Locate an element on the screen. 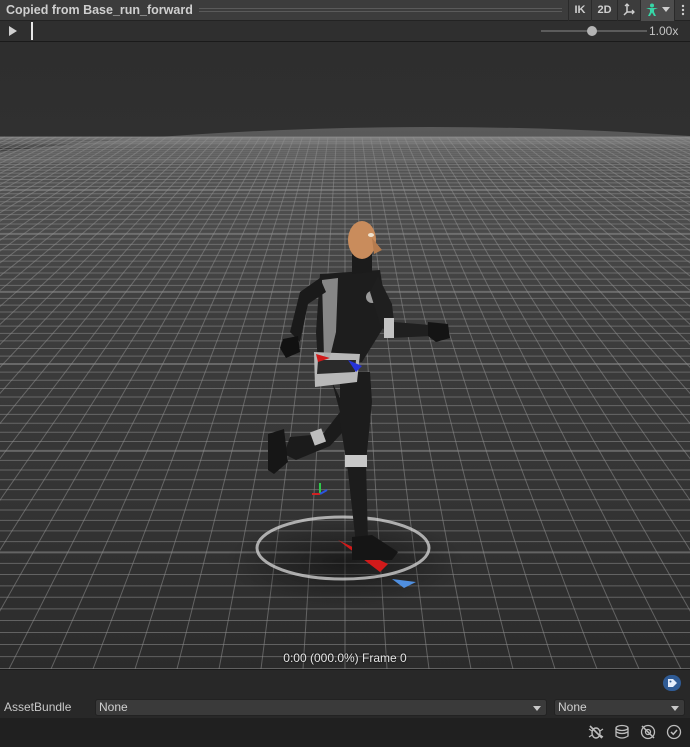 The image size is (690, 747). pivot-icon is located at coordinates (629, 9).